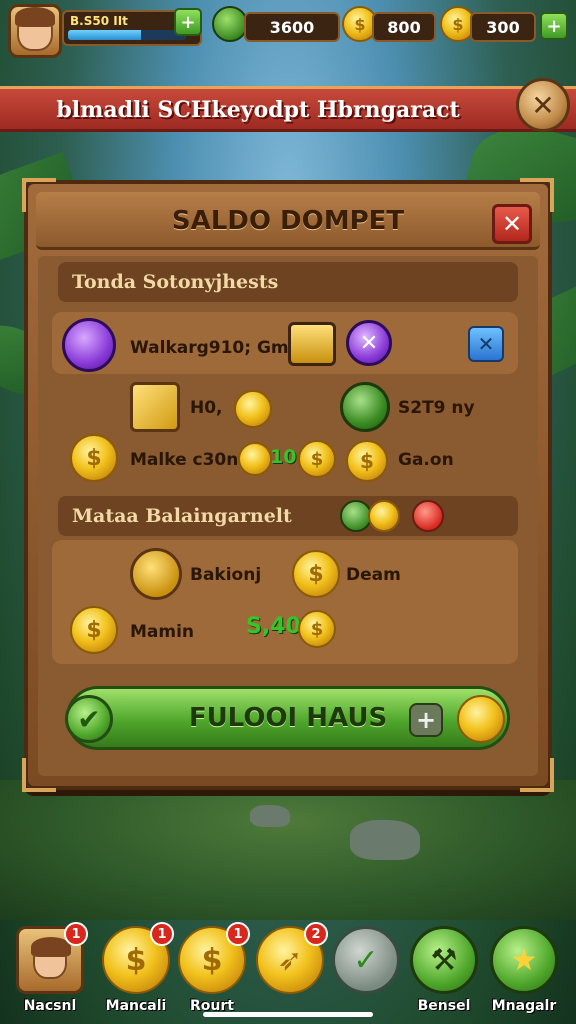  I want to click on check-icon: ✓, so click(366, 960).